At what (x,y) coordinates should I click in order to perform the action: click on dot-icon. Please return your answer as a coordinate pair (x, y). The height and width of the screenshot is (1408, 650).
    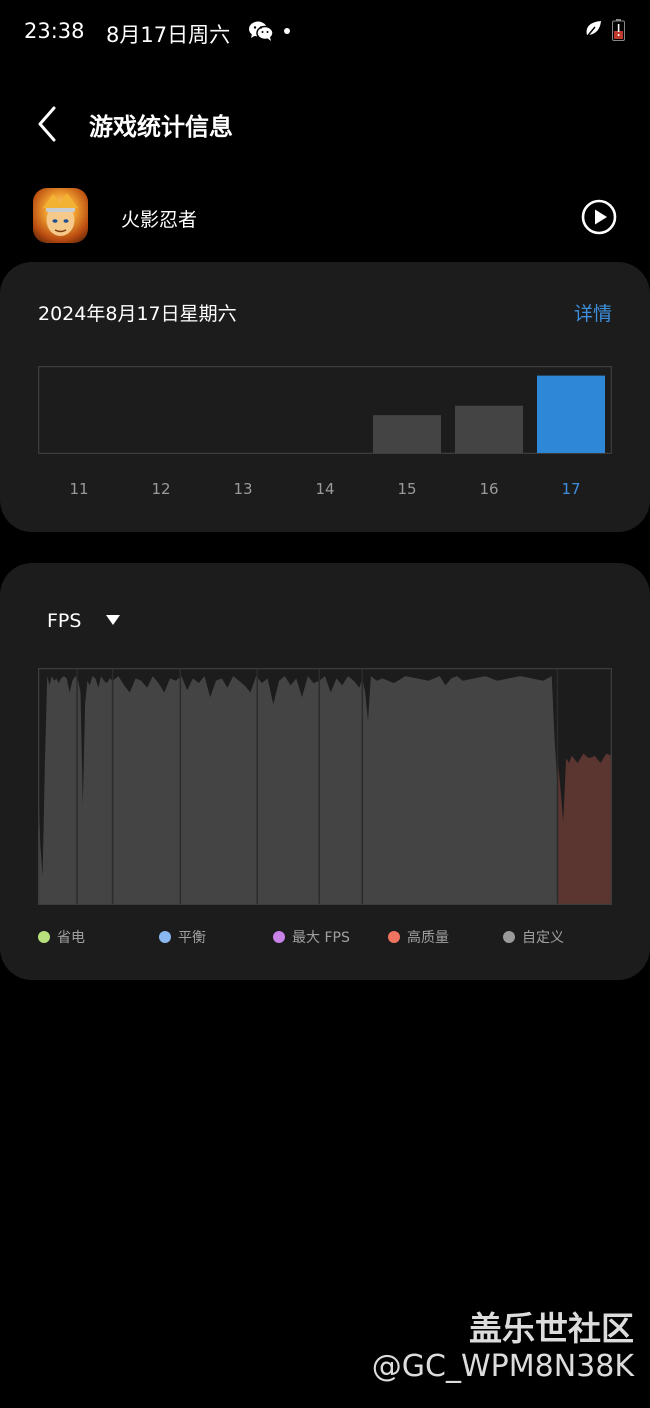
    Looking at the image, I should click on (287, 31).